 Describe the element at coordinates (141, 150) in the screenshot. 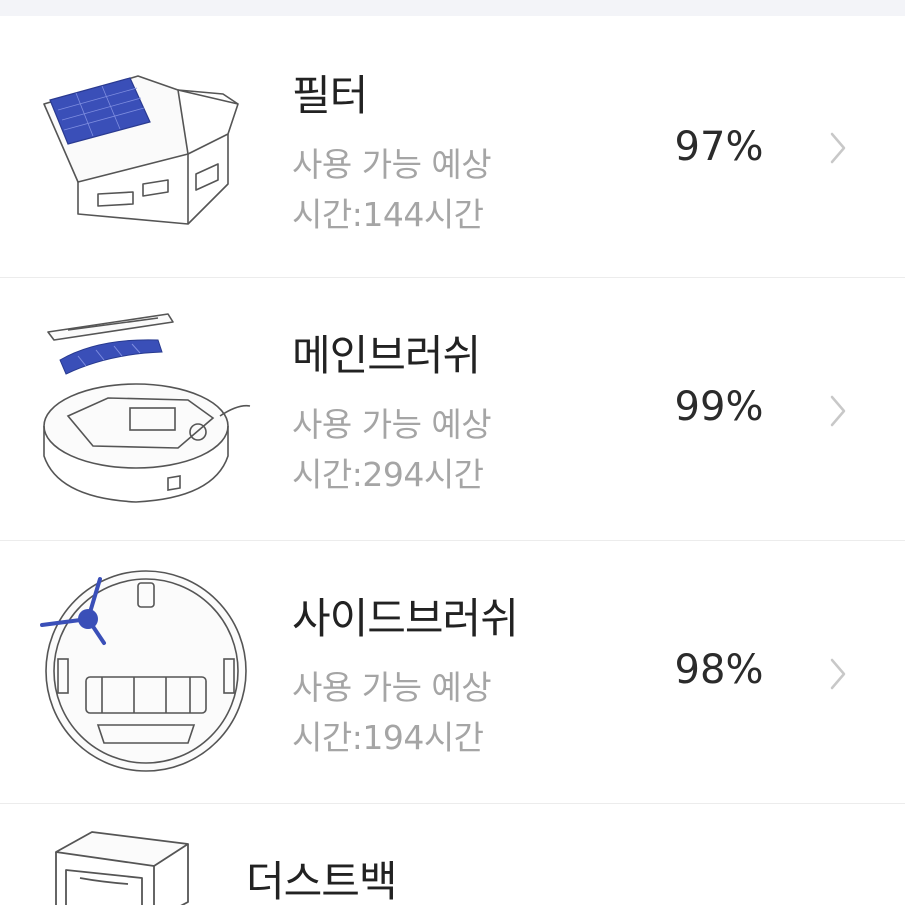

I see `filter-icon` at that location.